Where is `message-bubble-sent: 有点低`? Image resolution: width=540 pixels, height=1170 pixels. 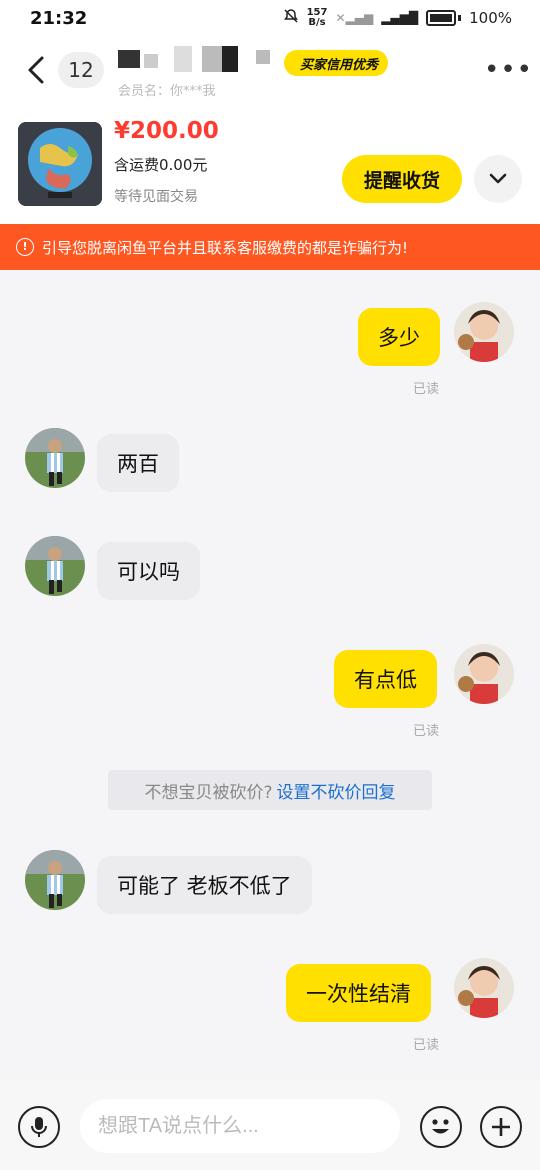 message-bubble-sent: 有点低 is located at coordinates (385, 679).